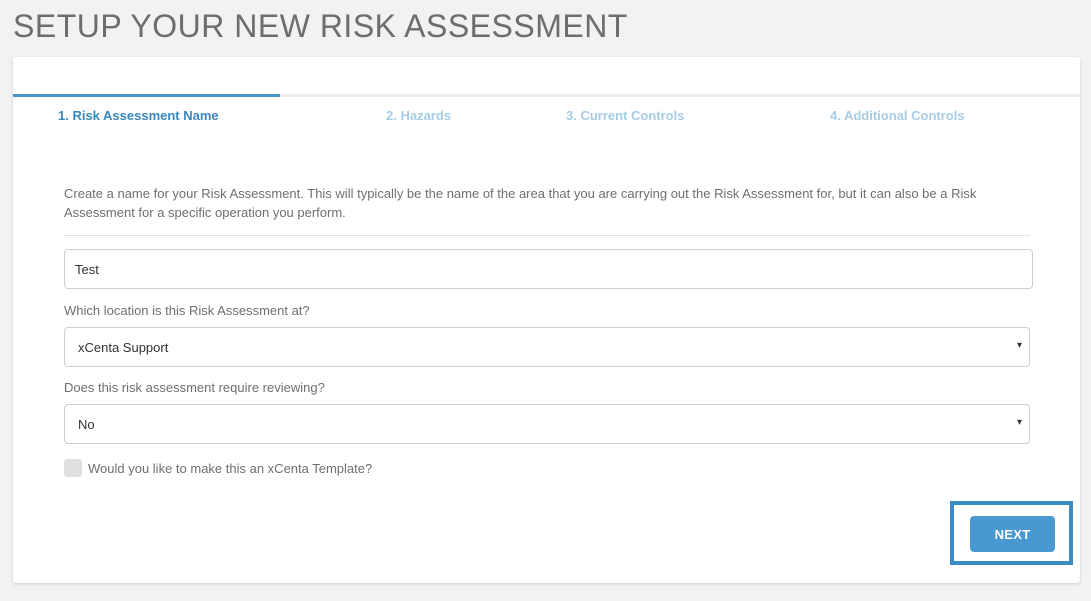 This screenshot has height=601, width=1091. Describe the element at coordinates (73, 468) in the screenshot. I see `template-checkbox` at that location.